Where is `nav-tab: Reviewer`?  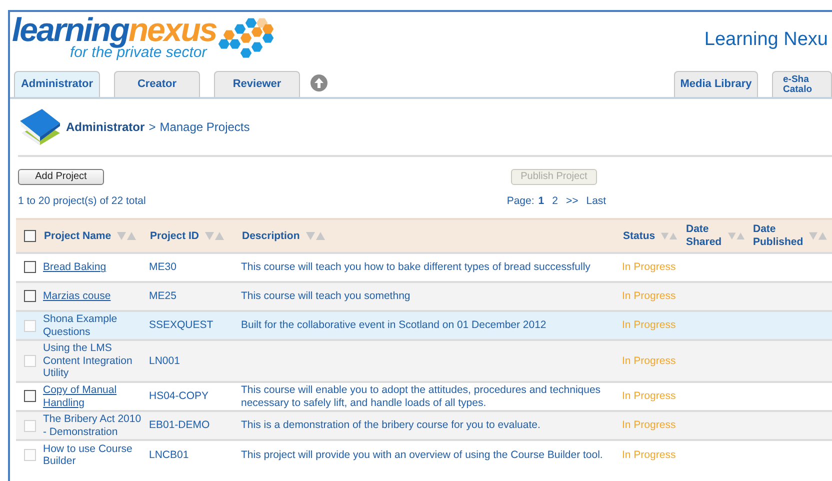 nav-tab: Reviewer is located at coordinates (257, 84).